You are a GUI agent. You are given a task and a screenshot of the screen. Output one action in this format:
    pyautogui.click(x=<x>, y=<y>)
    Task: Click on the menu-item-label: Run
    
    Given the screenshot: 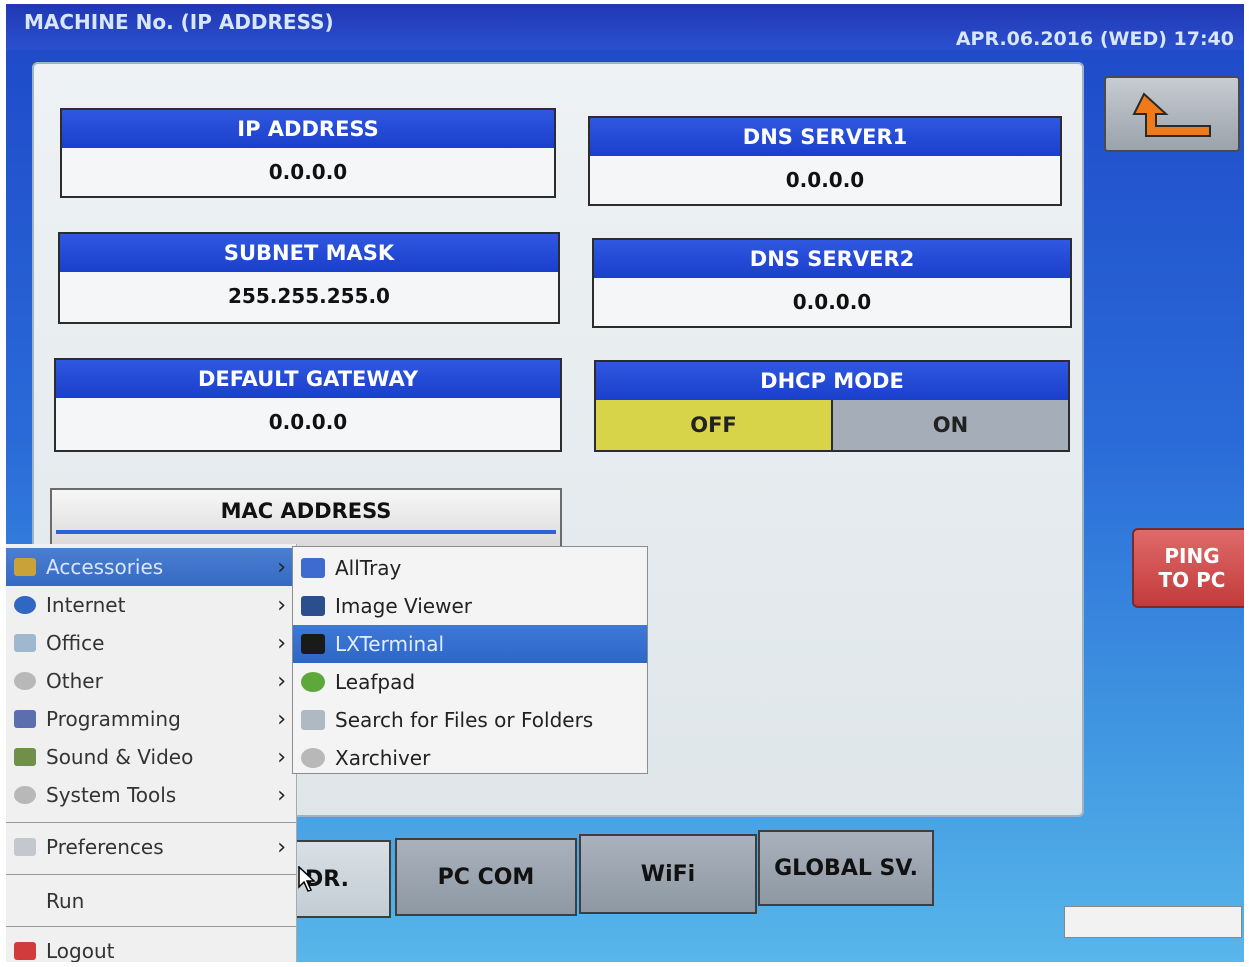 What is the action you would take?
    pyautogui.click(x=65, y=901)
    